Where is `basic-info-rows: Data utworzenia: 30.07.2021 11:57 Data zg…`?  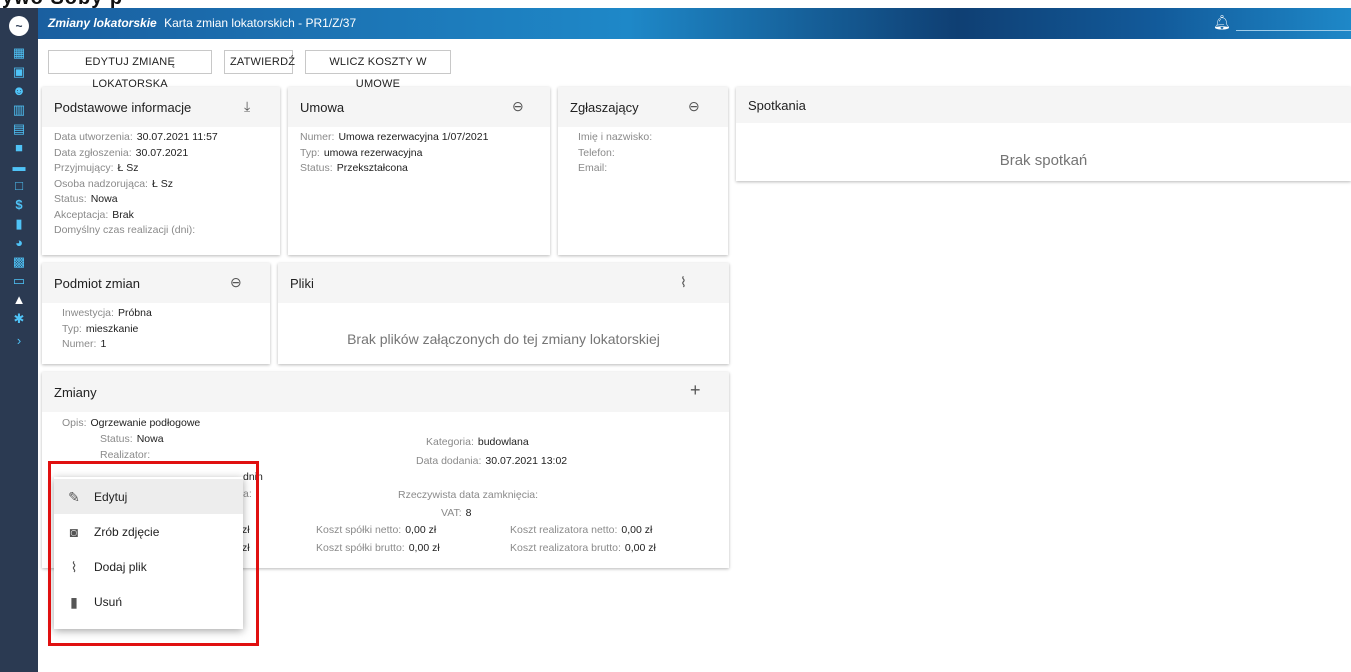 basic-info-rows: Data utworzenia: 30.07.2021 11:57 Data zg… is located at coordinates (136, 183).